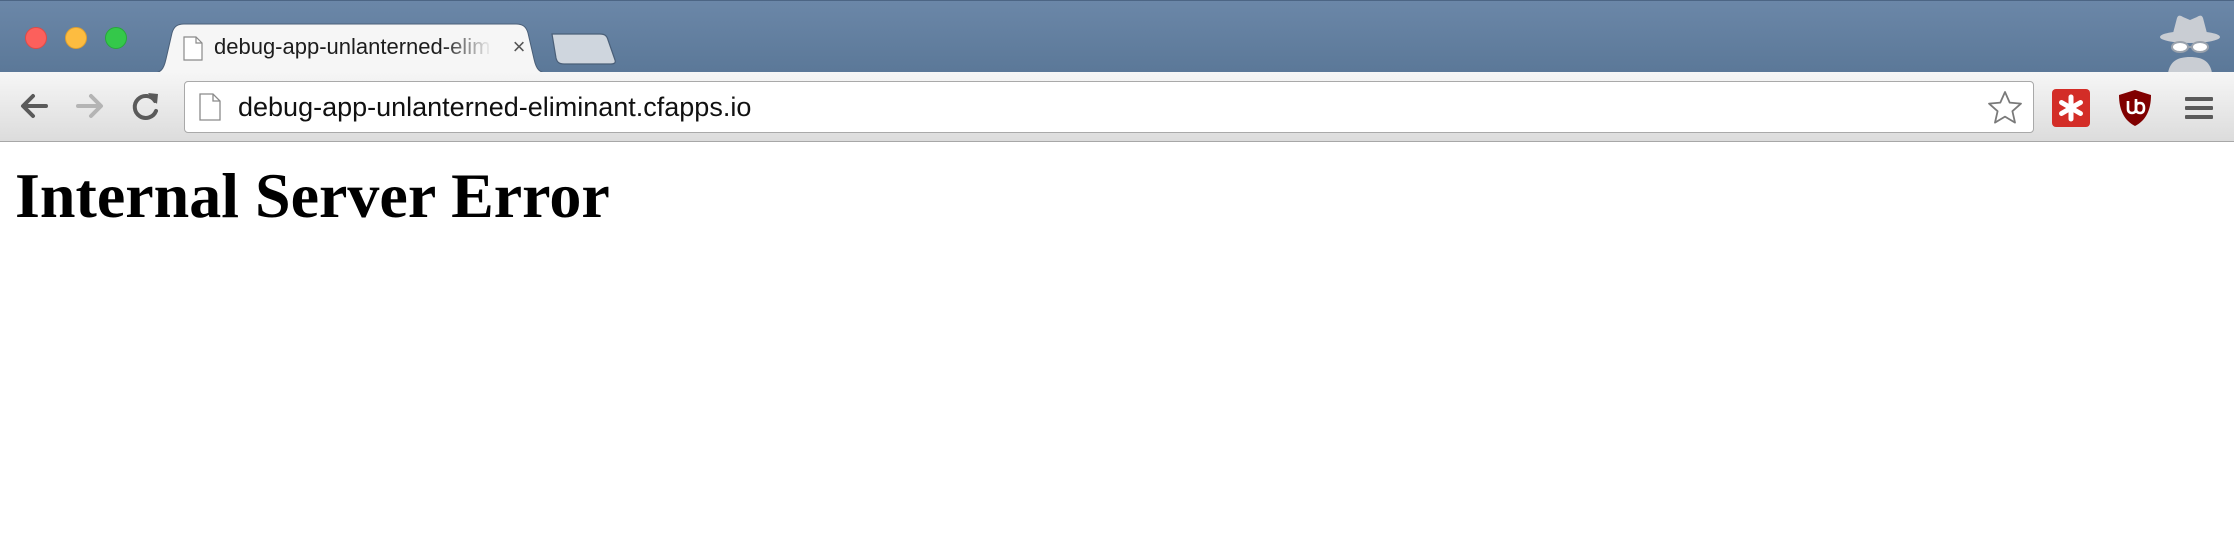 Image resolution: width=2234 pixels, height=544 pixels. I want to click on bookmark-star-icon, so click(2005, 108).